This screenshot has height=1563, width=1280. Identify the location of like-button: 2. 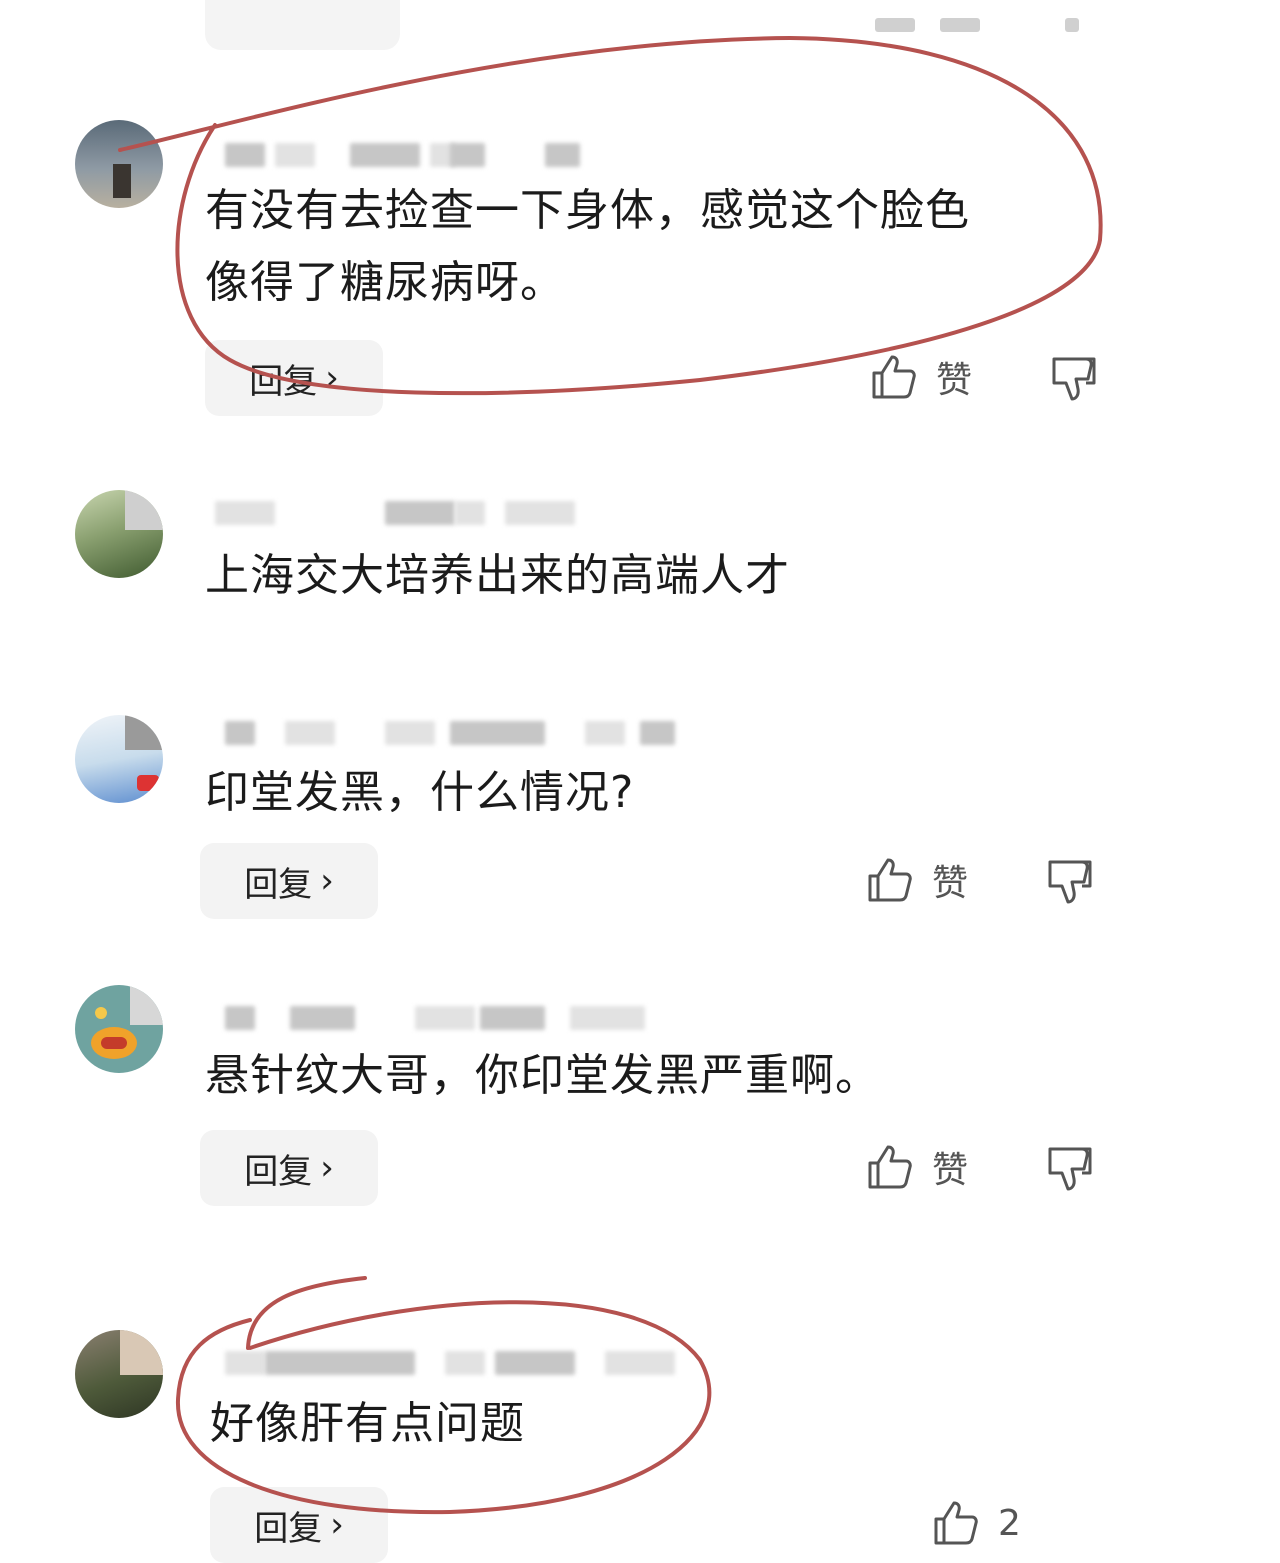
(976, 1523).